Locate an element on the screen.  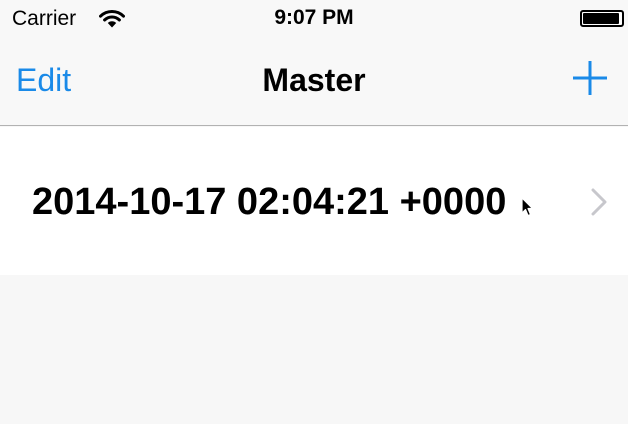
mouse-pointer-icon is located at coordinates (527, 207).